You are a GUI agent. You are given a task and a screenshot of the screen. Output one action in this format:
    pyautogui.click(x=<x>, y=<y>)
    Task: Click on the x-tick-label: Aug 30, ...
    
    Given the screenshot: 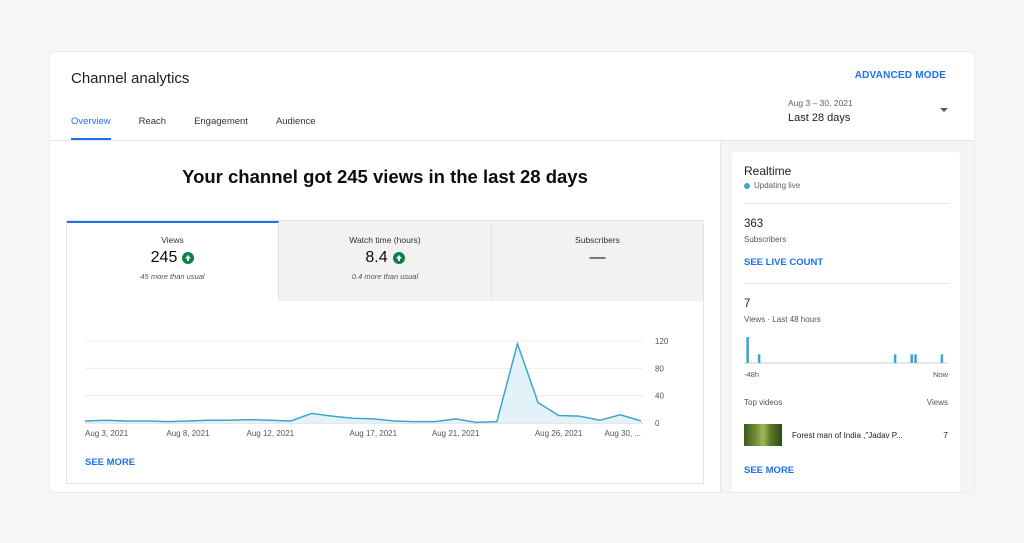 What is the action you would take?
    pyautogui.click(x=623, y=433)
    